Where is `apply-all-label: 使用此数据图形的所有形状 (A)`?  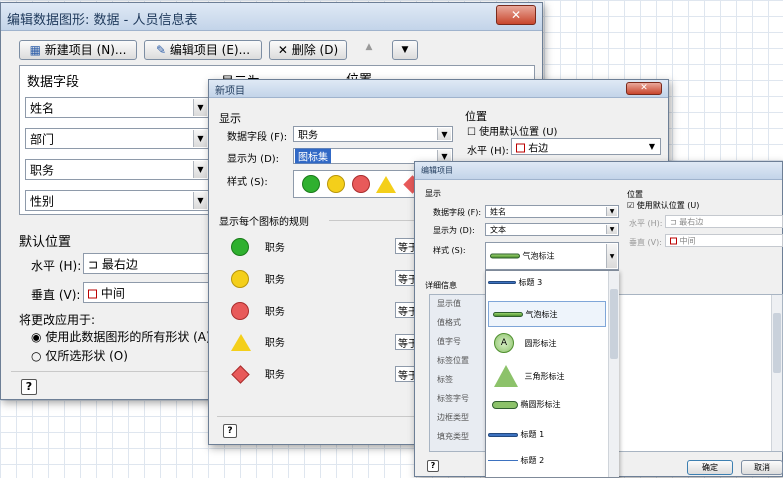
apply-all-label: 使用此数据图形的所有形状 (A) is located at coordinates (128, 337).